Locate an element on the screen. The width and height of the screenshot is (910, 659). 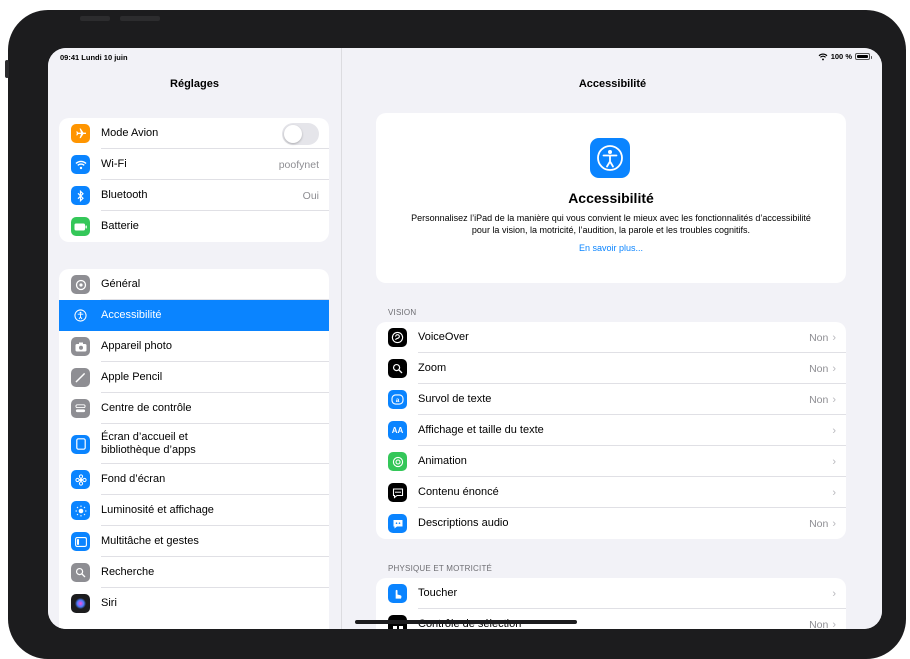
vision-item-zoom: Zoom Non › is located at coordinates (611, 368).